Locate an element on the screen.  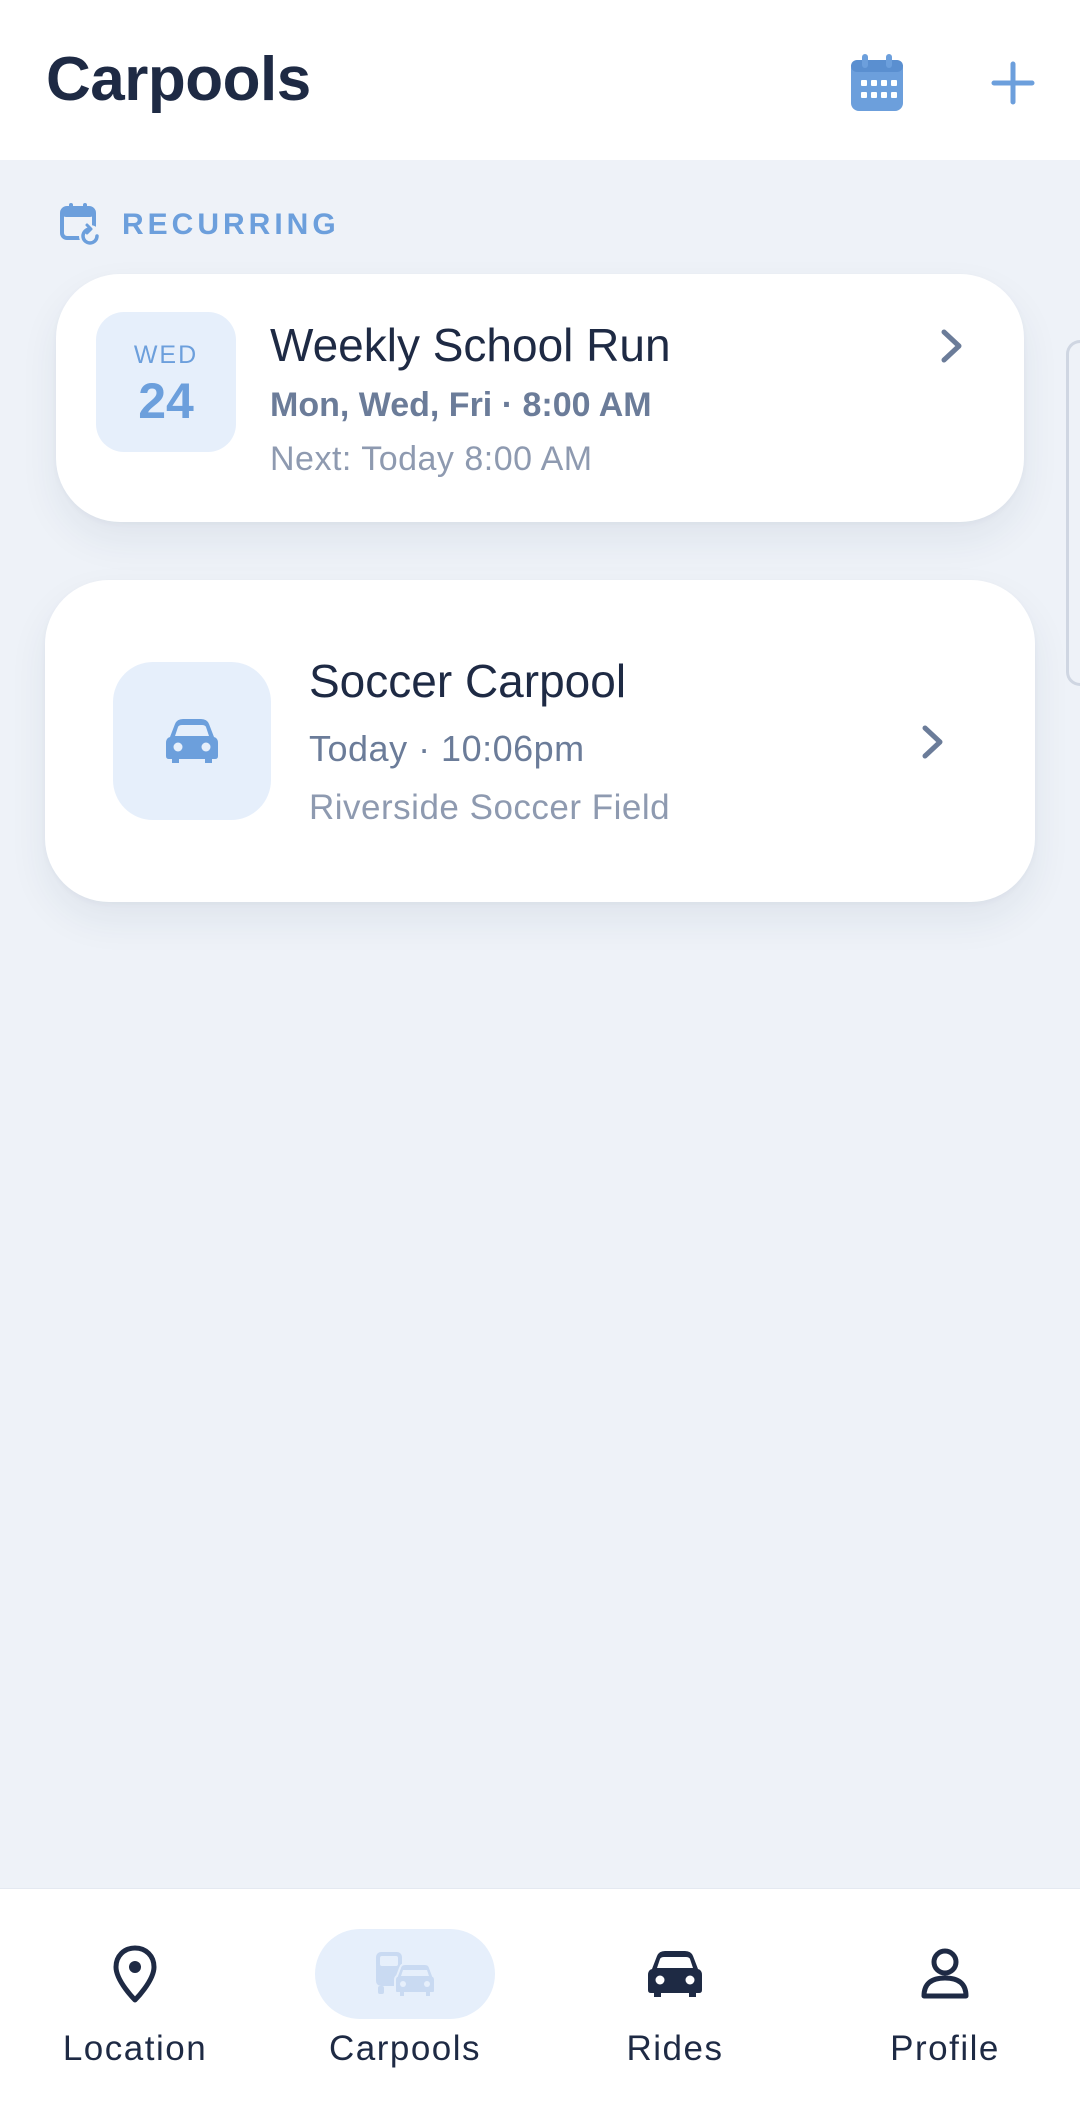
carpool-card-time: Today · 10:06pm is located at coordinates (447, 748).